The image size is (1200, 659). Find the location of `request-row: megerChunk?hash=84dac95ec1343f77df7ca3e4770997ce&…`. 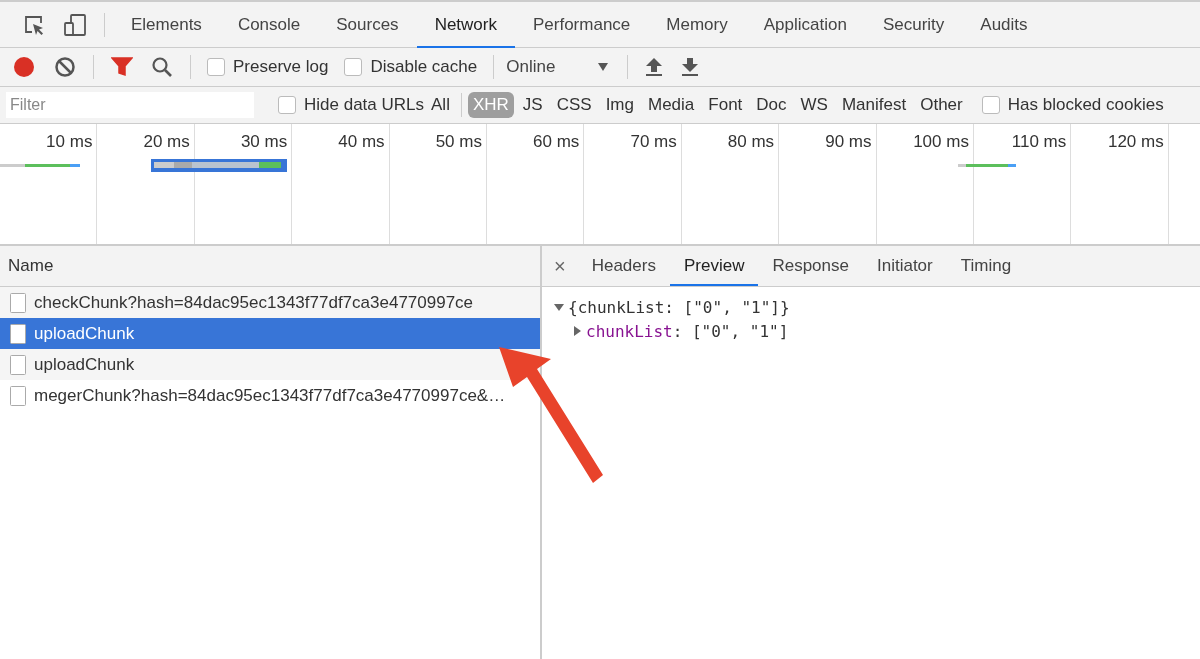

request-row: megerChunk?hash=84dac95ec1343f77df7ca3e4770997ce&… is located at coordinates (270, 395).